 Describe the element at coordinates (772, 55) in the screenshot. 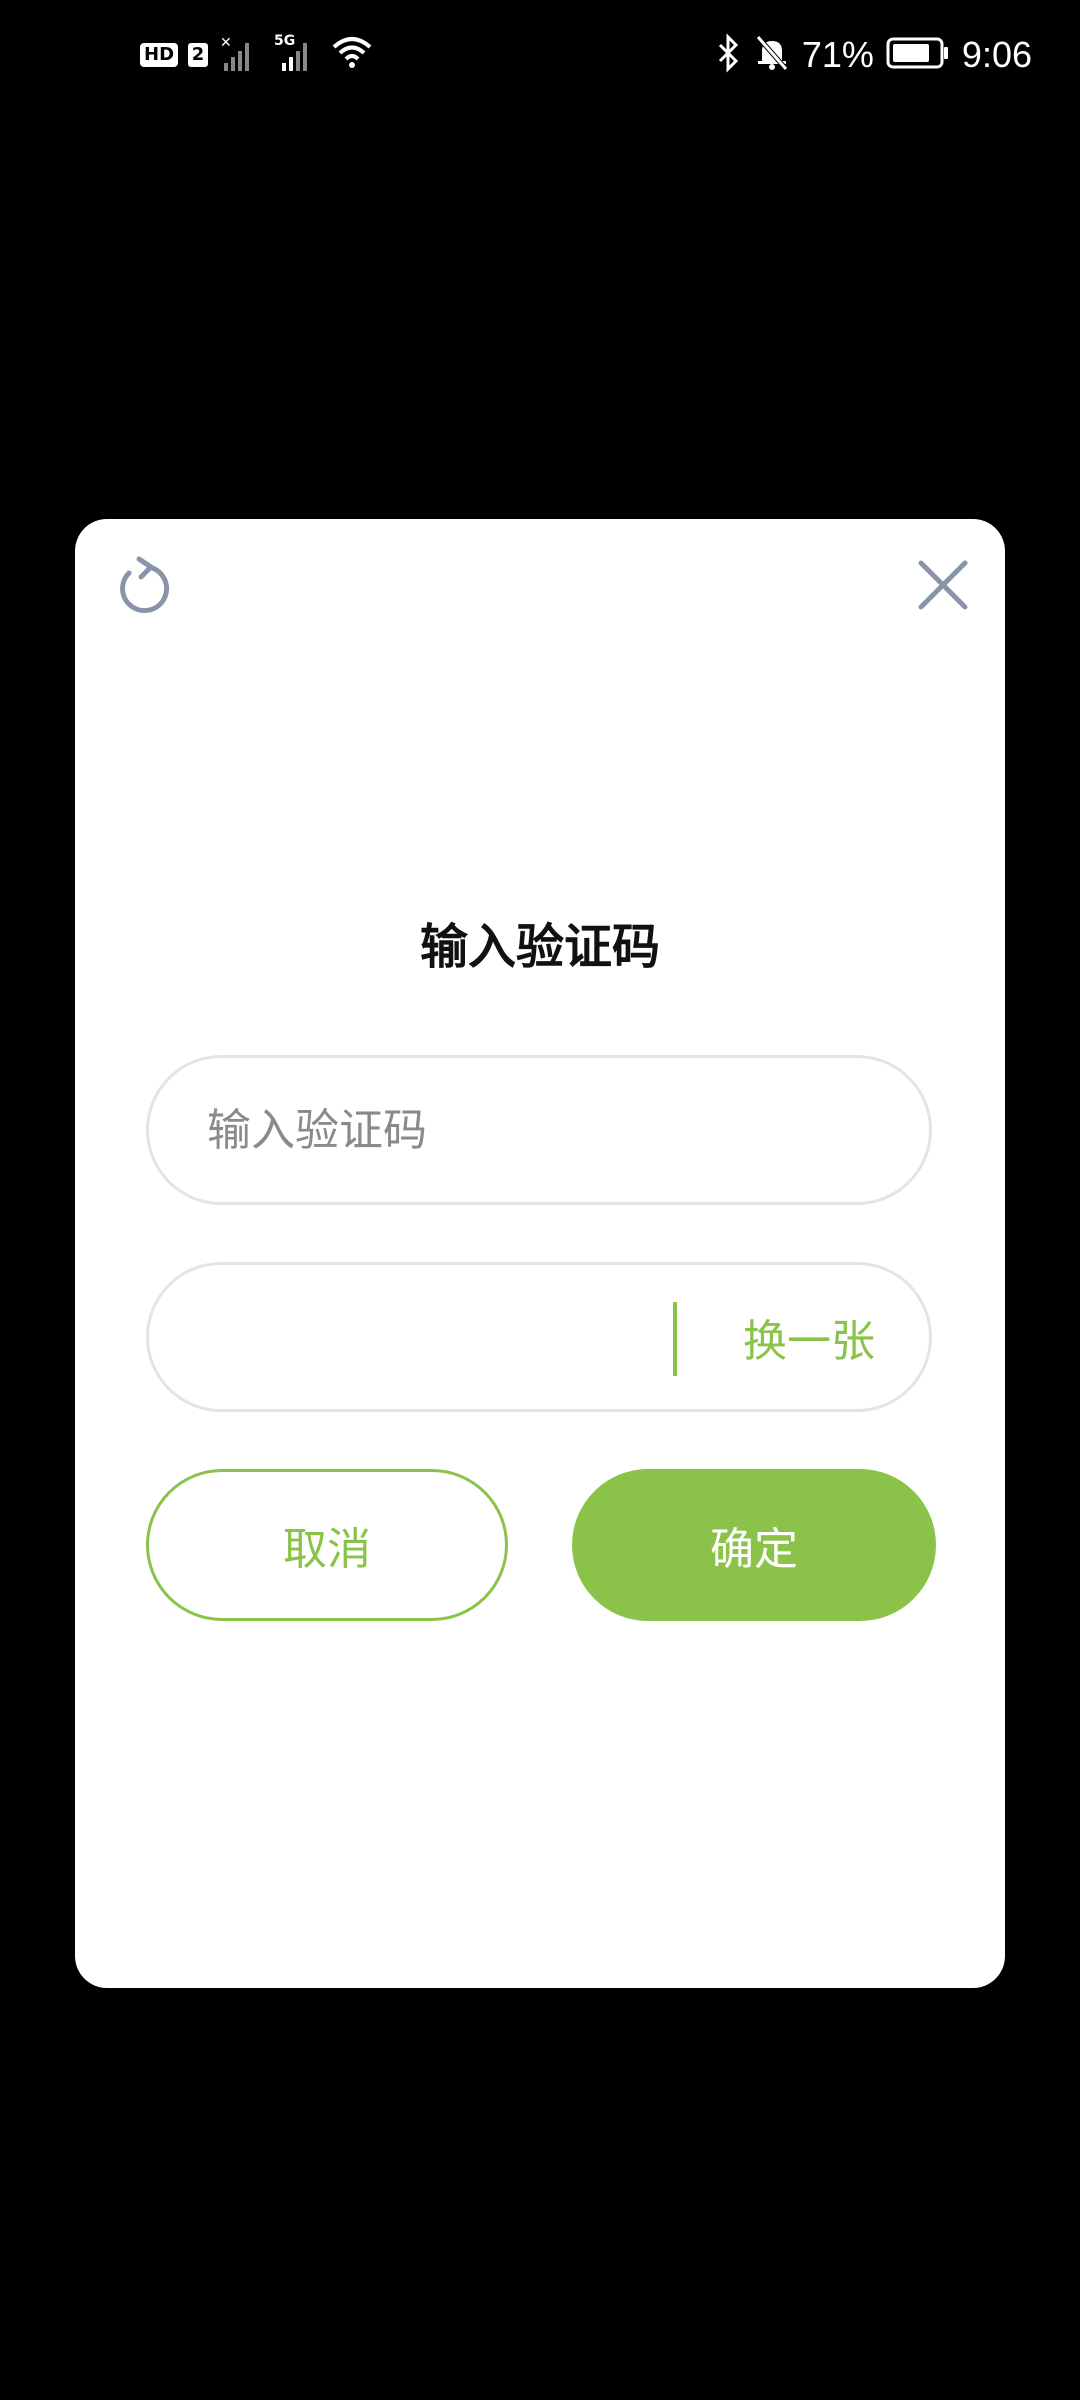

I see `mute-bell-icon` at that location.